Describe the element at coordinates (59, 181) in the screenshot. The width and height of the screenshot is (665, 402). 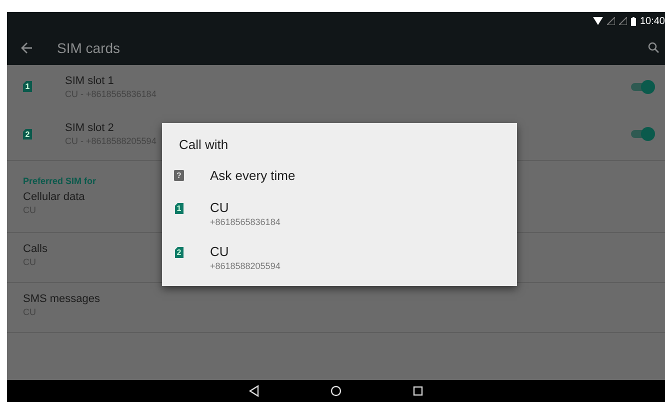
I see `section-header: Preferred SIM for` at that location.